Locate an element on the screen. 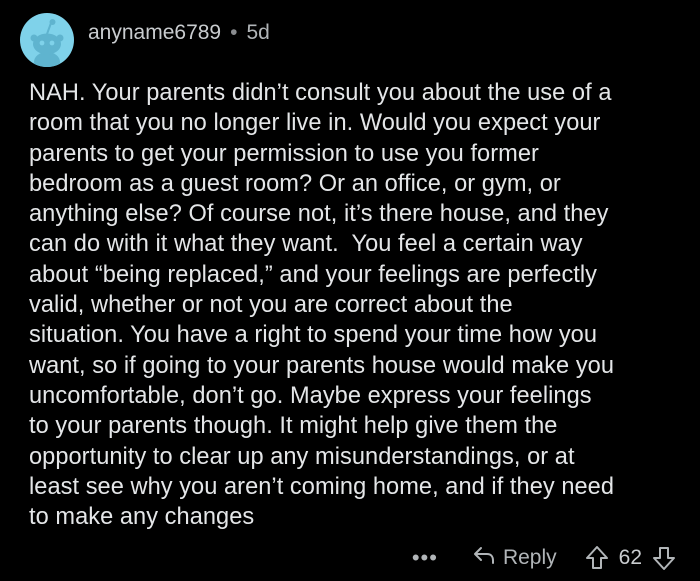 The height and width of the screenshot is (581, 700). vote-score: 62 is located at coordinates (630, 557).